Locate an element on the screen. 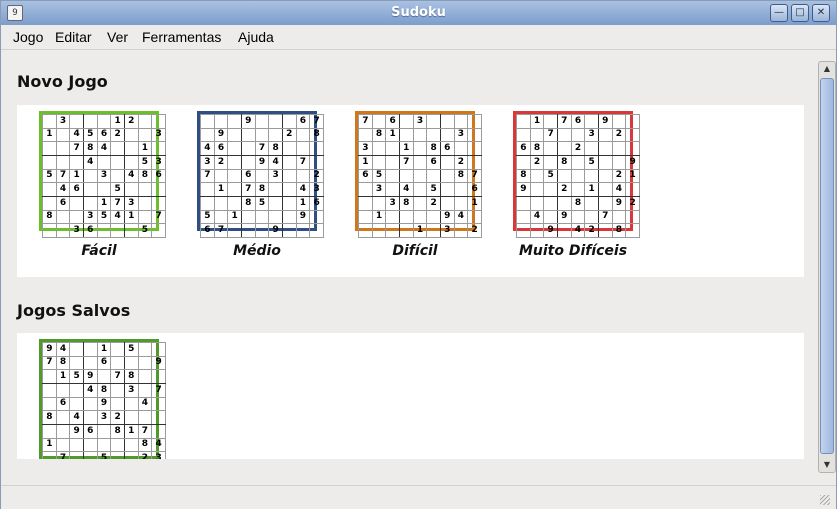 The height and width of the screenshot is (509, 837). scroll-up-arrow-icon: ▲ is located at coordinates (827, 69).